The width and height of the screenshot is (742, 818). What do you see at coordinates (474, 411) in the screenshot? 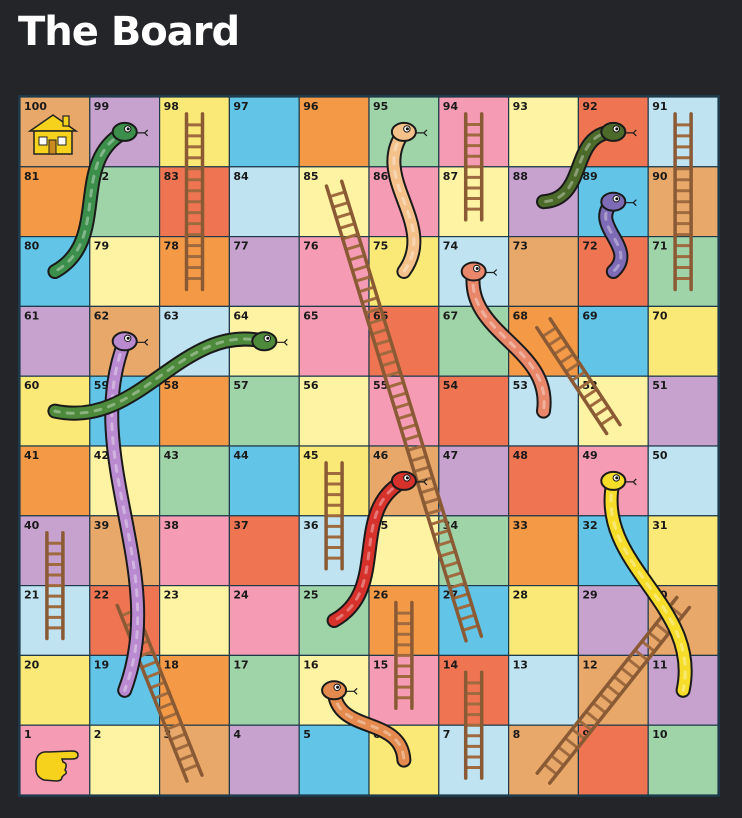
I see `board-square: 54` at bounding box center [474, 411].